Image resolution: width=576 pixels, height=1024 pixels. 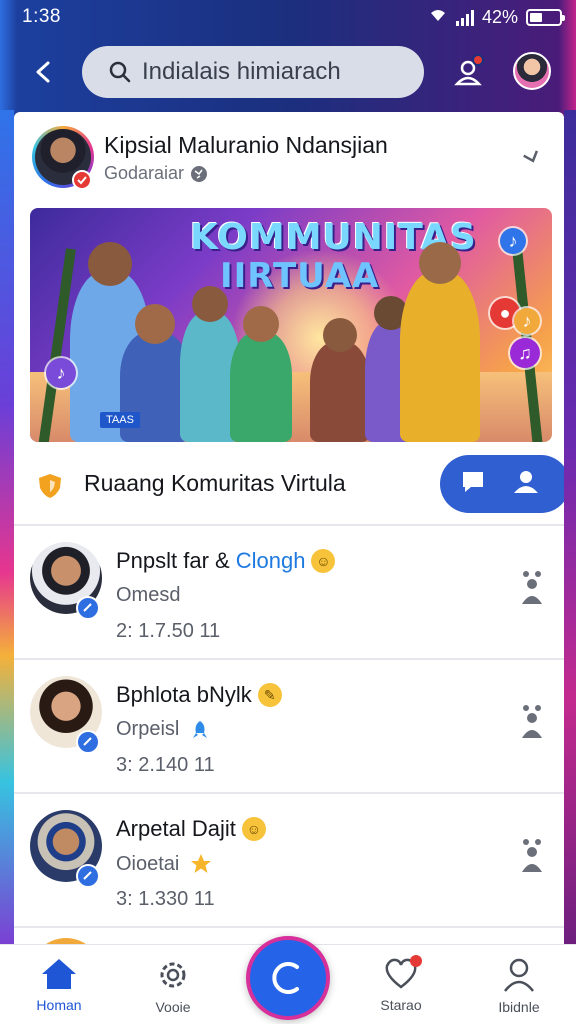 What do you see at coordinates (401, 984) in the screenshot?
I see `nav-favorites: Starao` at bounding box center [401, 984].